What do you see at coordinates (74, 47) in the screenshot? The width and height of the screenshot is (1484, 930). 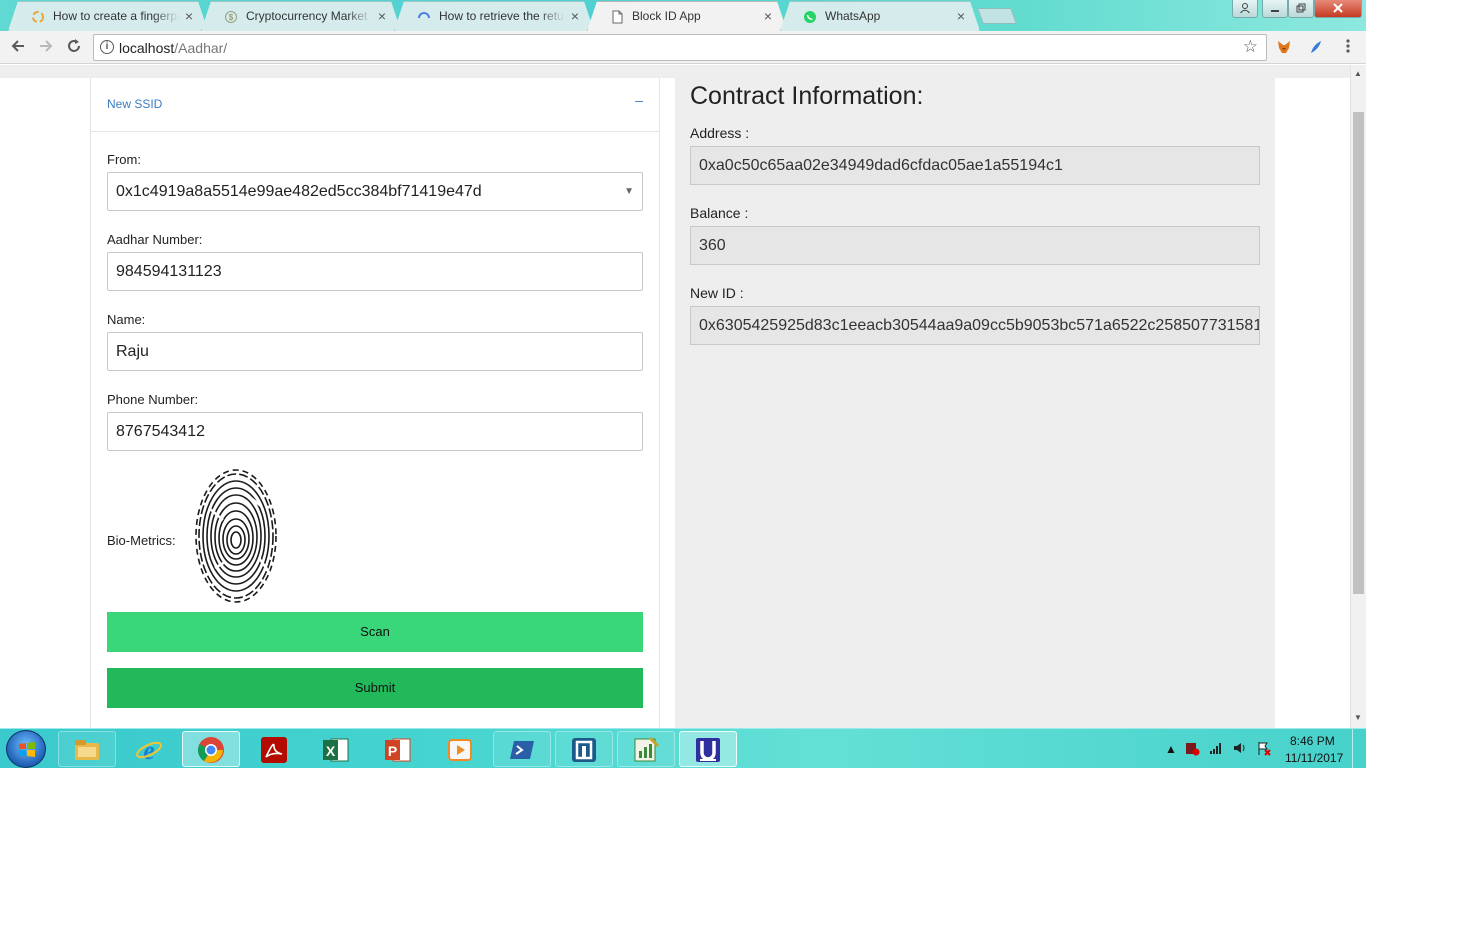 I see `reload-icon` at bounding box center [74, 47].